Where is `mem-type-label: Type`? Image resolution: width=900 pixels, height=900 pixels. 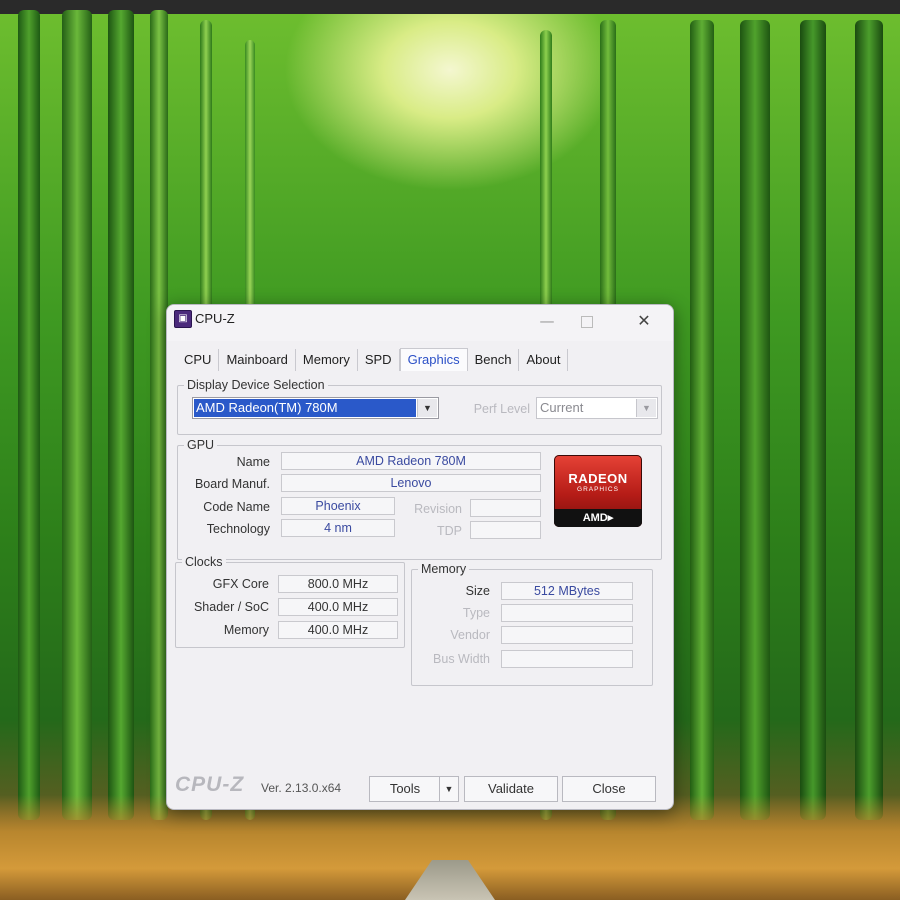
mem-type-label: Type is located at coordinates (476, 613).